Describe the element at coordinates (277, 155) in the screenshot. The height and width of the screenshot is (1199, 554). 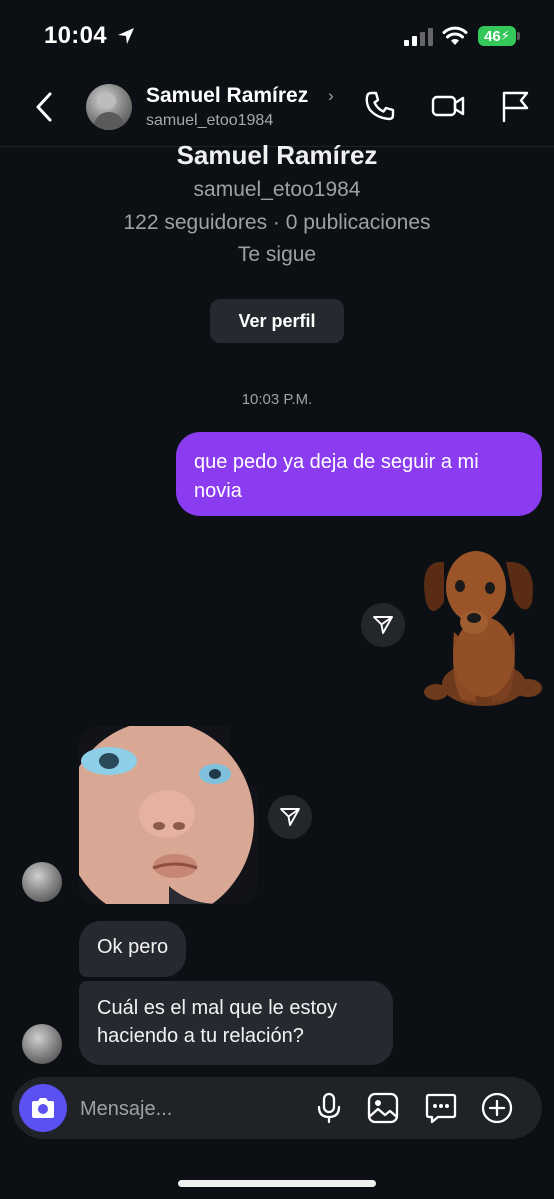
I see `profile-name: Samuel Ramírez` at that location.